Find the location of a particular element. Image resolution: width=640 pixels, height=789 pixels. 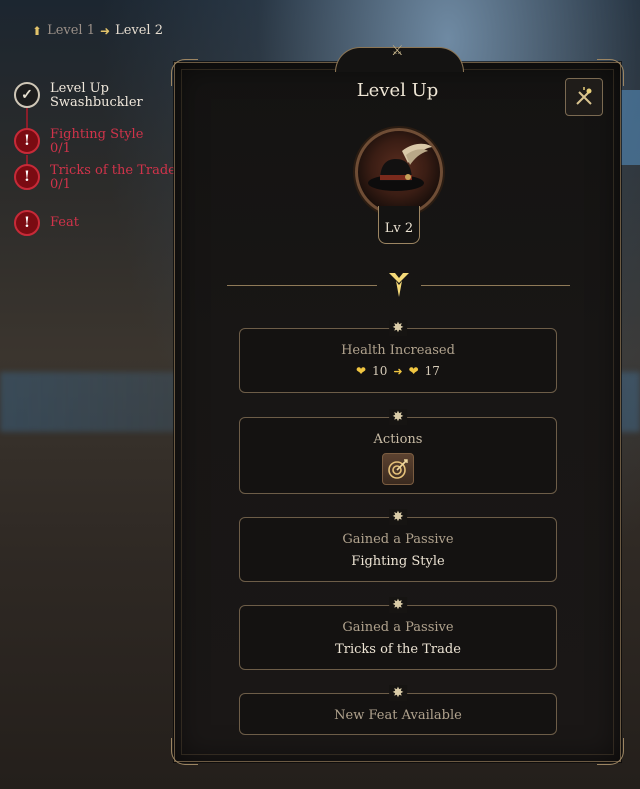

swashbuckler-class-icon is located at coordinates (399, 172).